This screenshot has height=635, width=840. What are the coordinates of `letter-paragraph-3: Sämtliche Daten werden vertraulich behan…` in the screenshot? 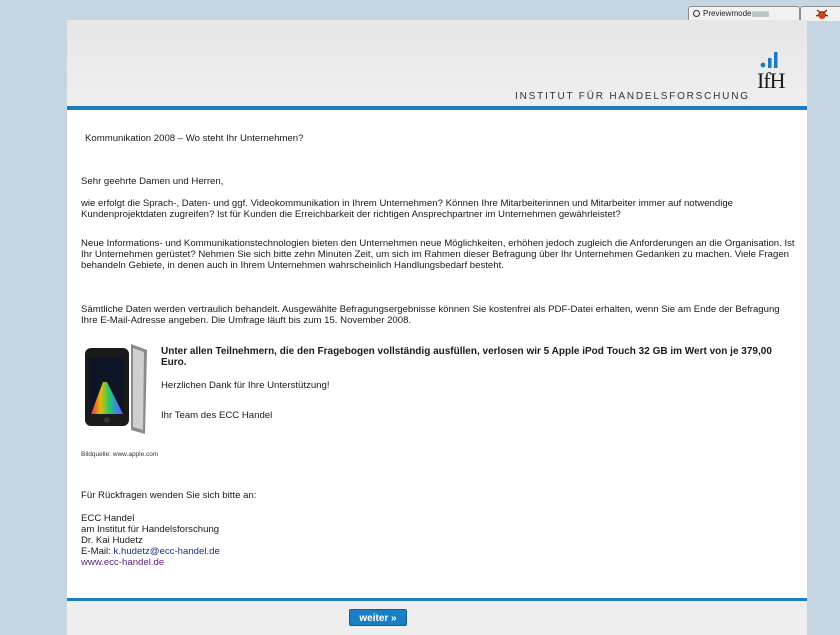 It's located at (430, 315).